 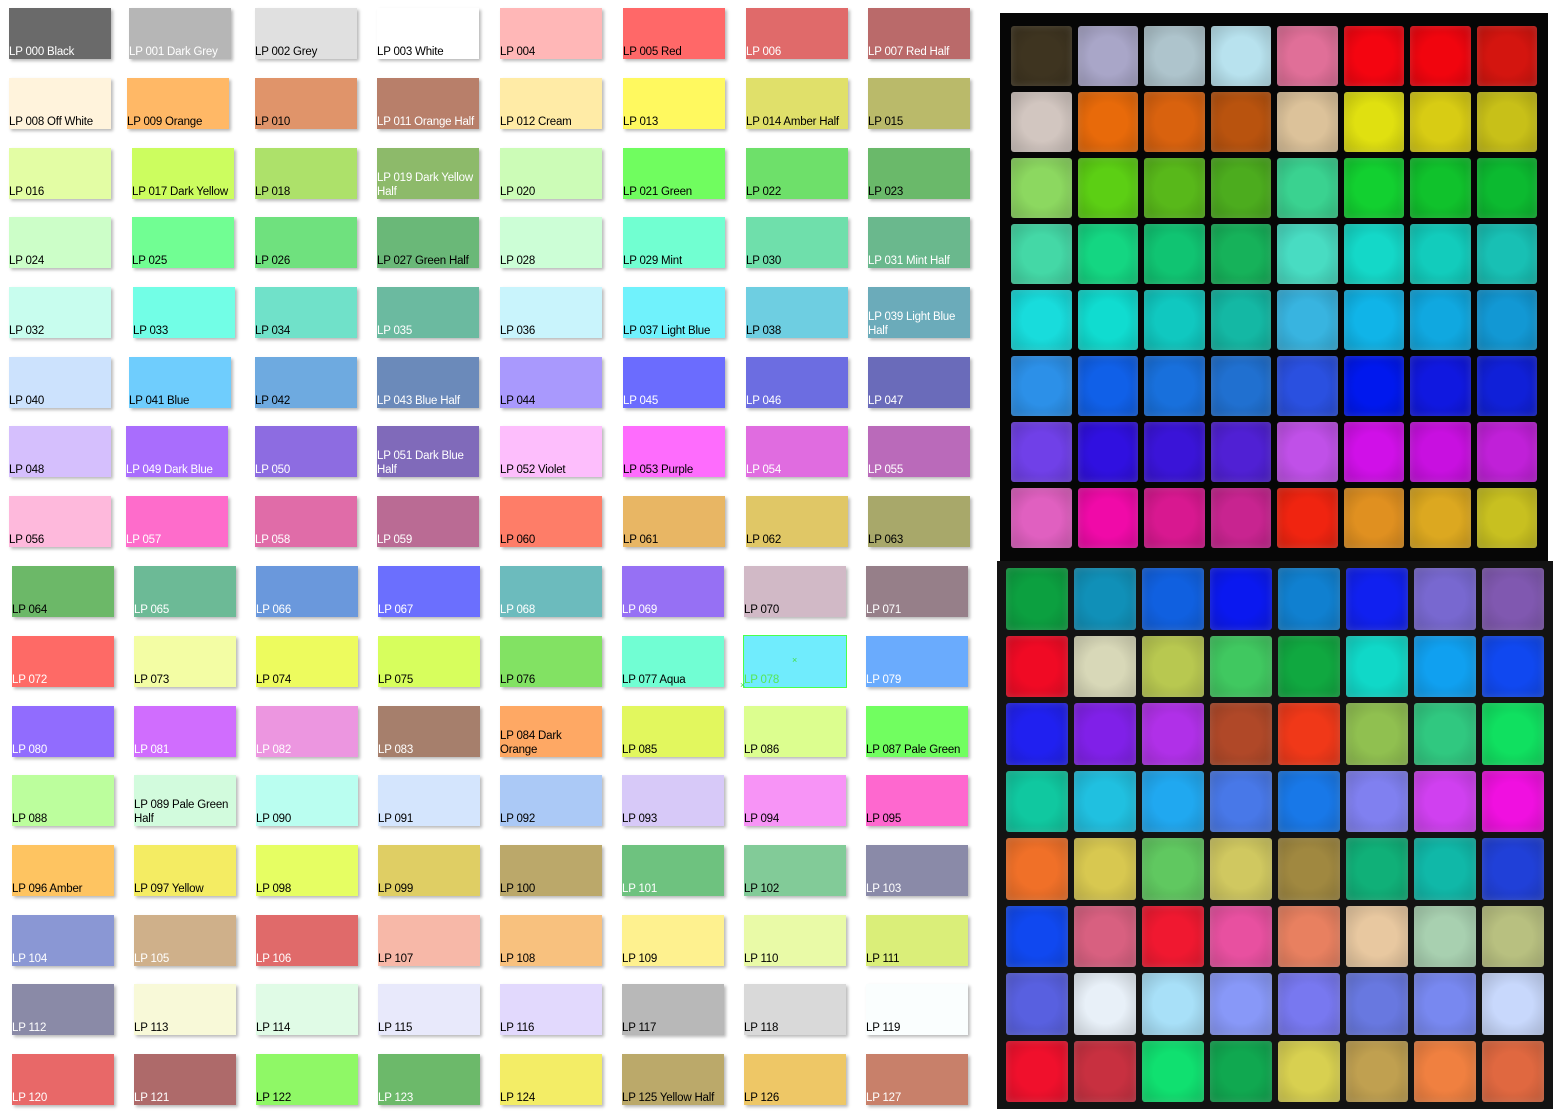 I want to click on color-swatch: LP 034, so click(x=306, y=312).